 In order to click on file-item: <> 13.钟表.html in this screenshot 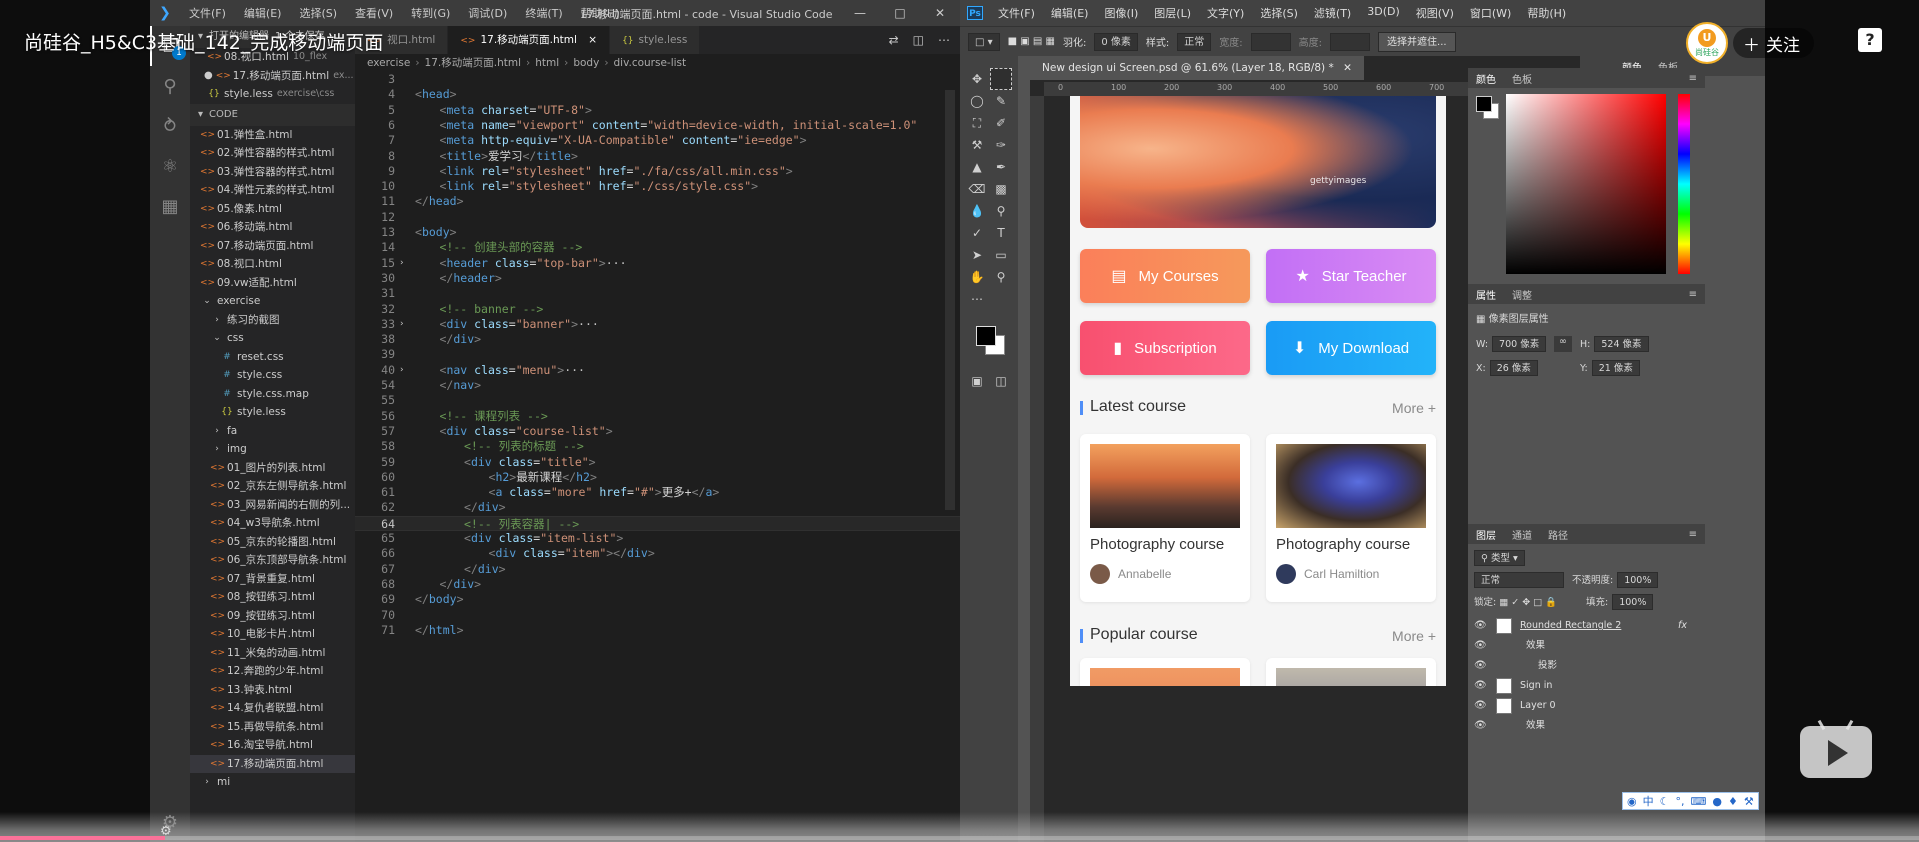, I will do `click(272, 690)`.